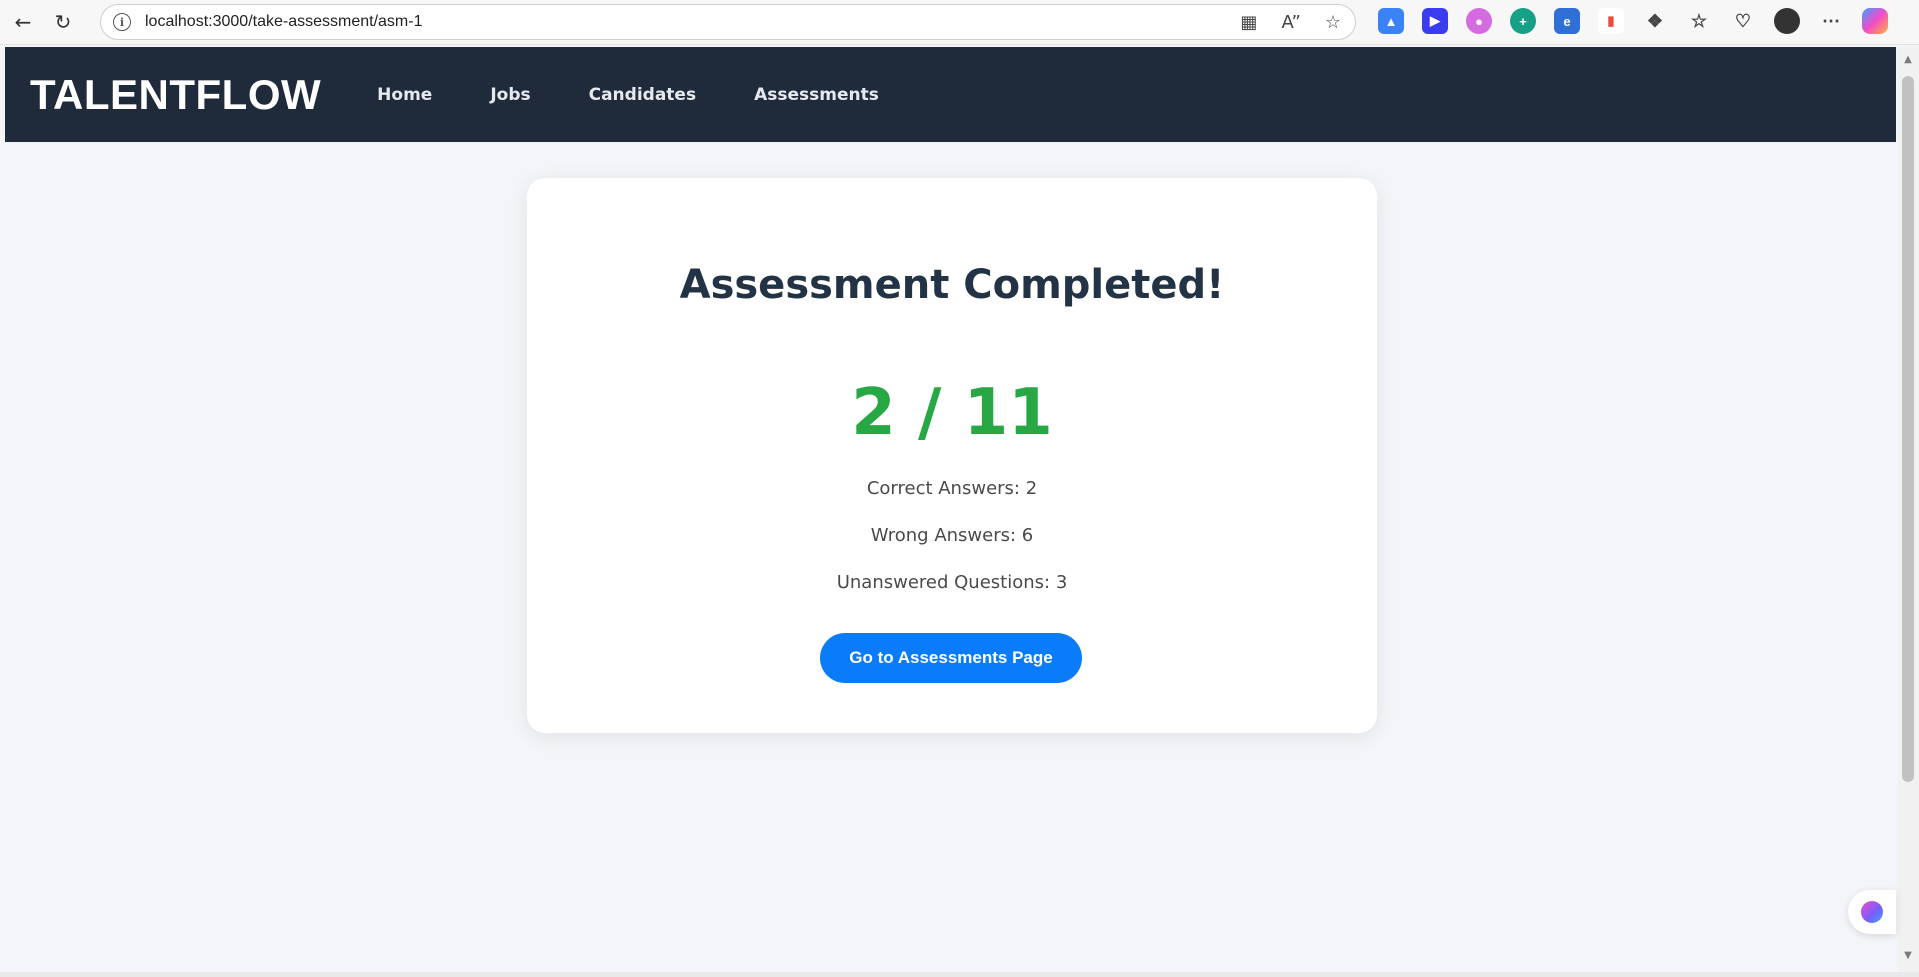 The height and width of the screenshot is (977, 1919). I want to click on more-options-icon: ⋯, so click(1831, 21).